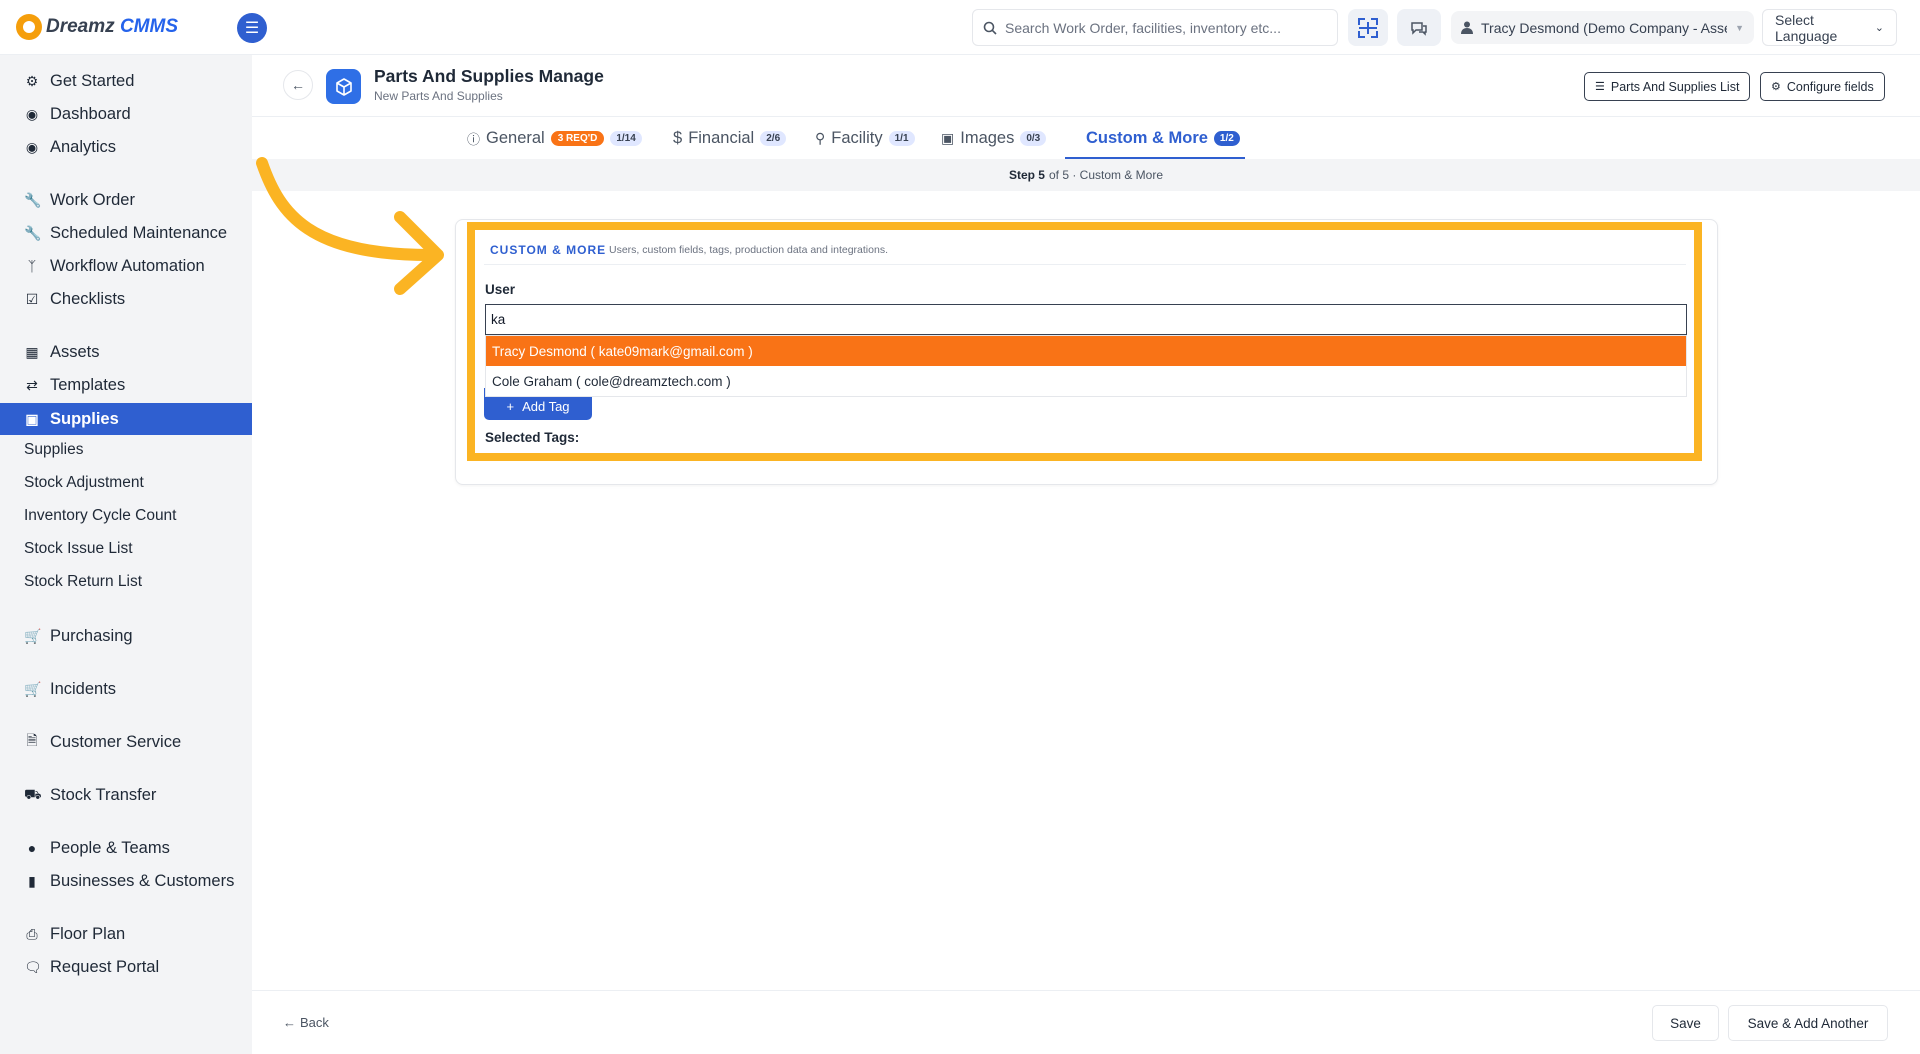 The height and width of the screenshot is (1054, 1920). Describe the element at coordinates (1165, 27) in the screenshot. I see `search-input` at that location.